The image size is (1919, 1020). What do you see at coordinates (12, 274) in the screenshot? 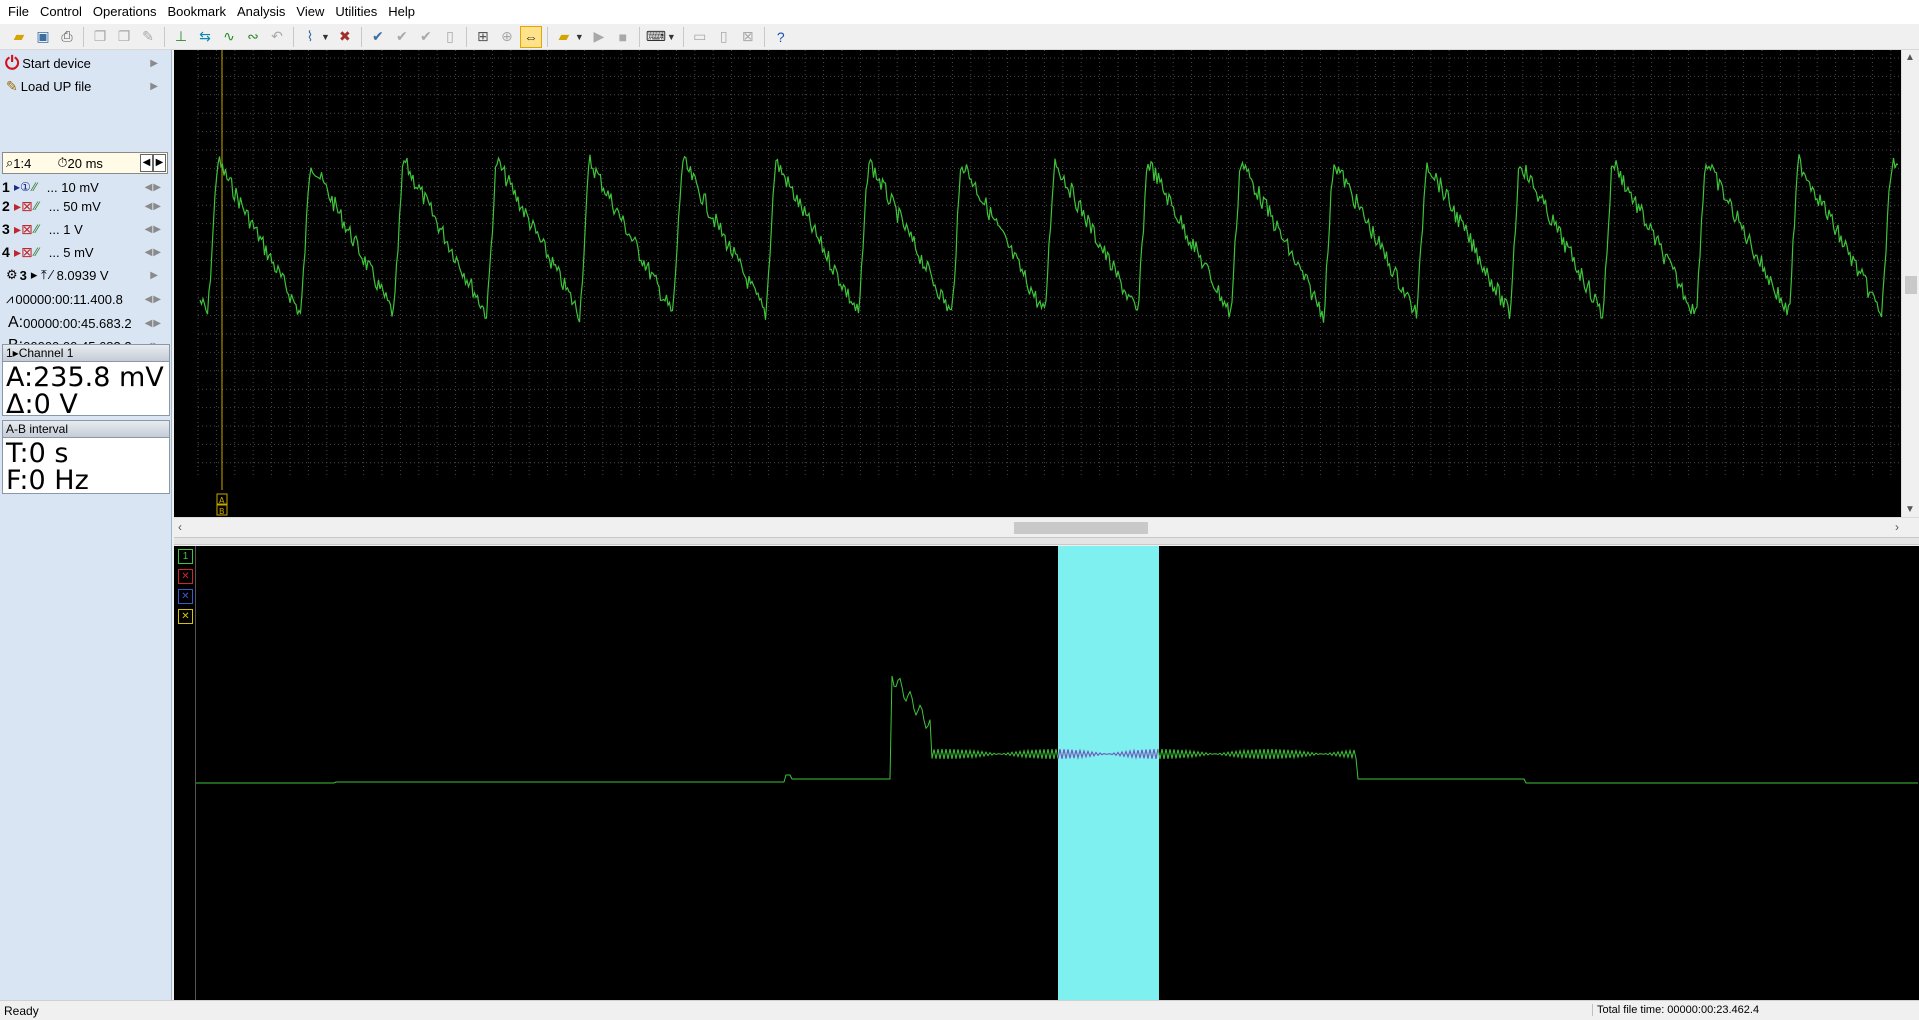
I see `trigger-icon: ⚙` at bounding box center [12, 274].